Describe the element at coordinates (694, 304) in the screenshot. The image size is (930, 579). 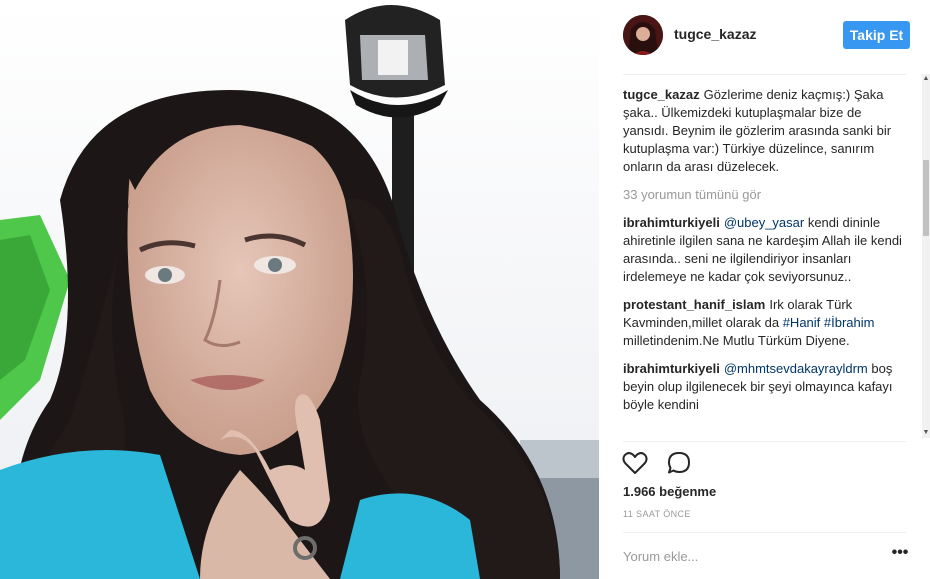
I see `comment-username: protestant_hanif_islam` at that location.